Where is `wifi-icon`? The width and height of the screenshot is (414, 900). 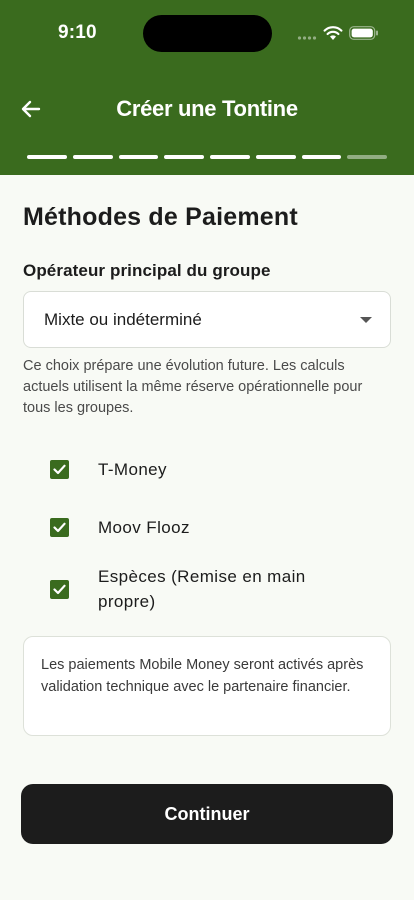
wifi-icon is located at coordinates (333, 33).